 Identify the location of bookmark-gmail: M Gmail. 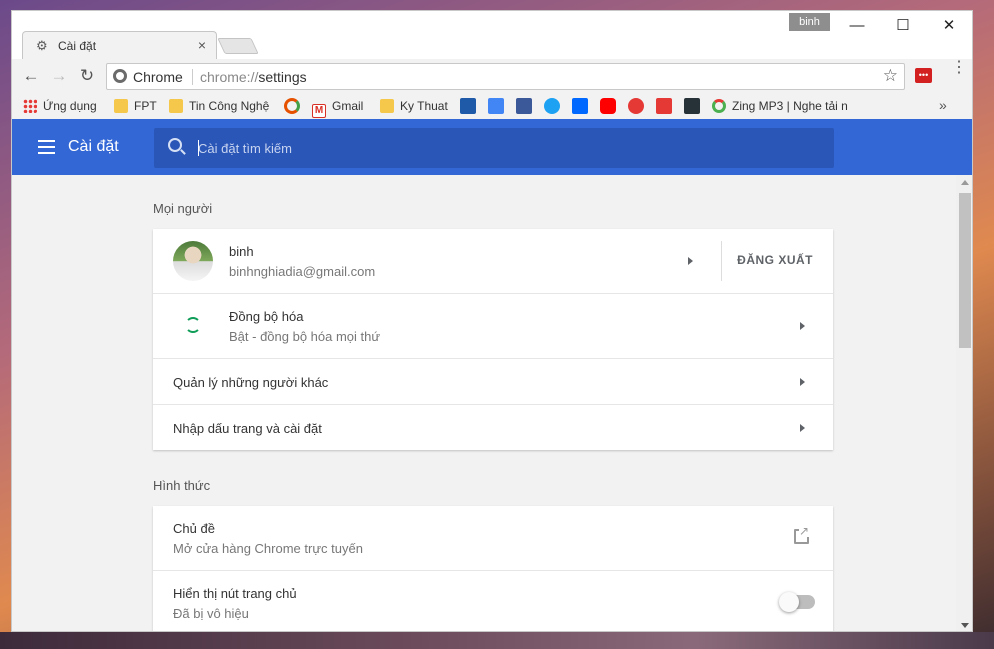
(337, 108).